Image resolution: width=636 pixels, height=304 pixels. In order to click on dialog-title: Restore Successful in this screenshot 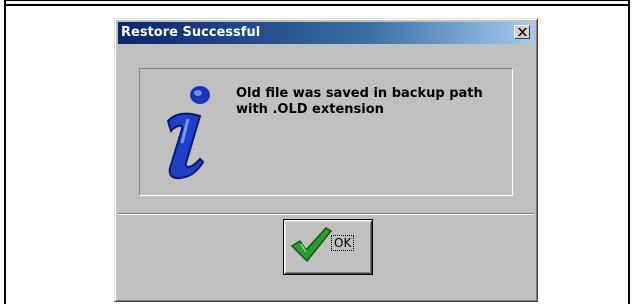, I will do `click(191, 32)`.